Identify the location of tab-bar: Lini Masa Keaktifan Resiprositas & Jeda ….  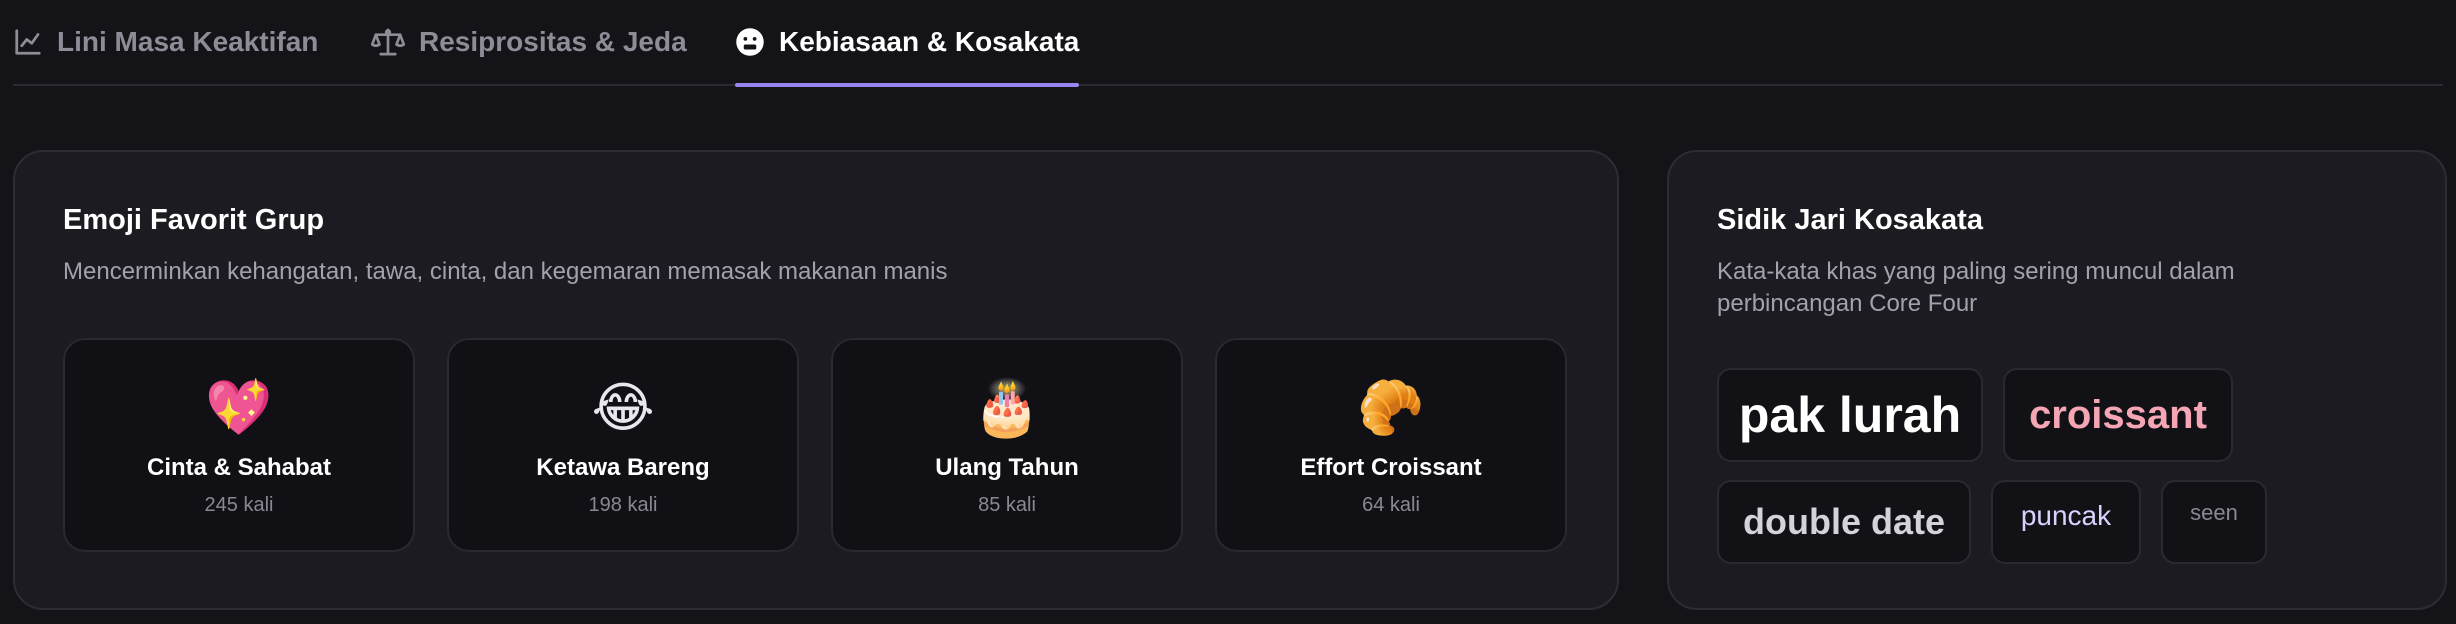
(1228, 43).